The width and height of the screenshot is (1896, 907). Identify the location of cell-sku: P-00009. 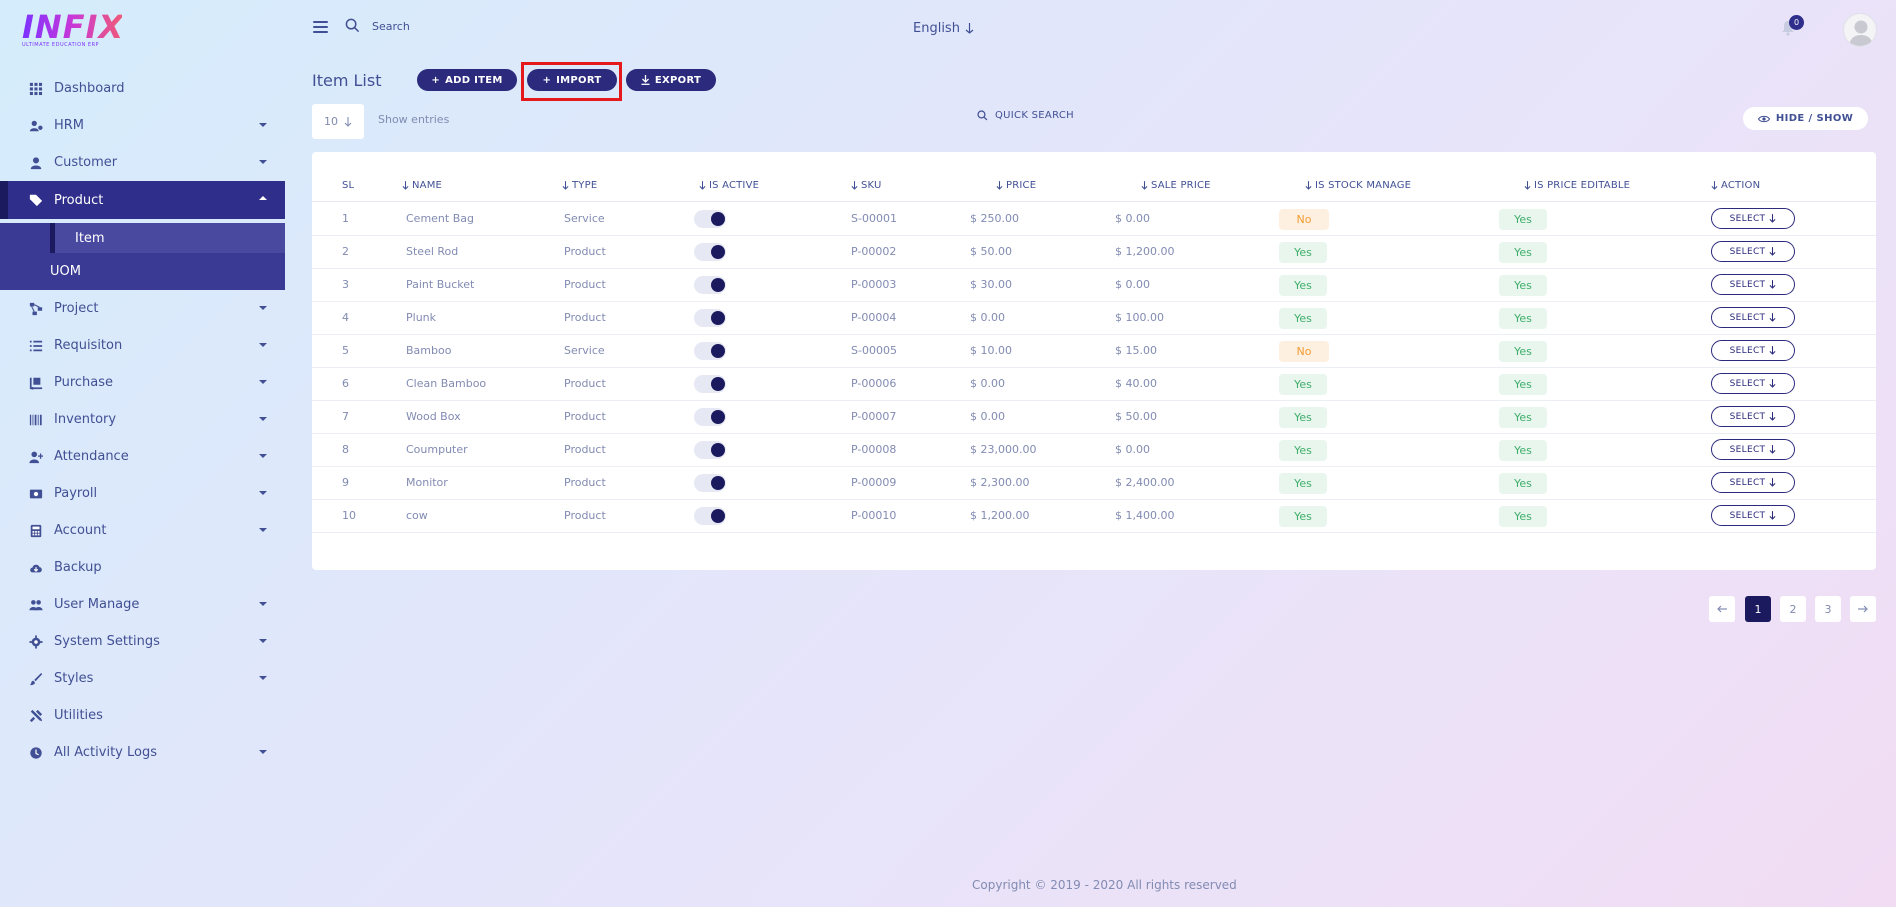
(874, 482).